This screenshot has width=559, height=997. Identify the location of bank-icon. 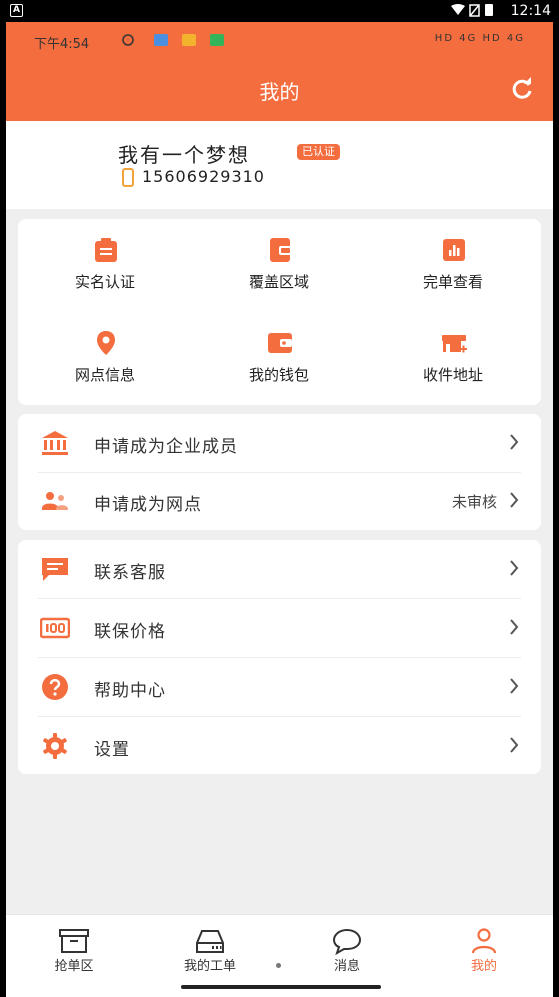
(55, 443).